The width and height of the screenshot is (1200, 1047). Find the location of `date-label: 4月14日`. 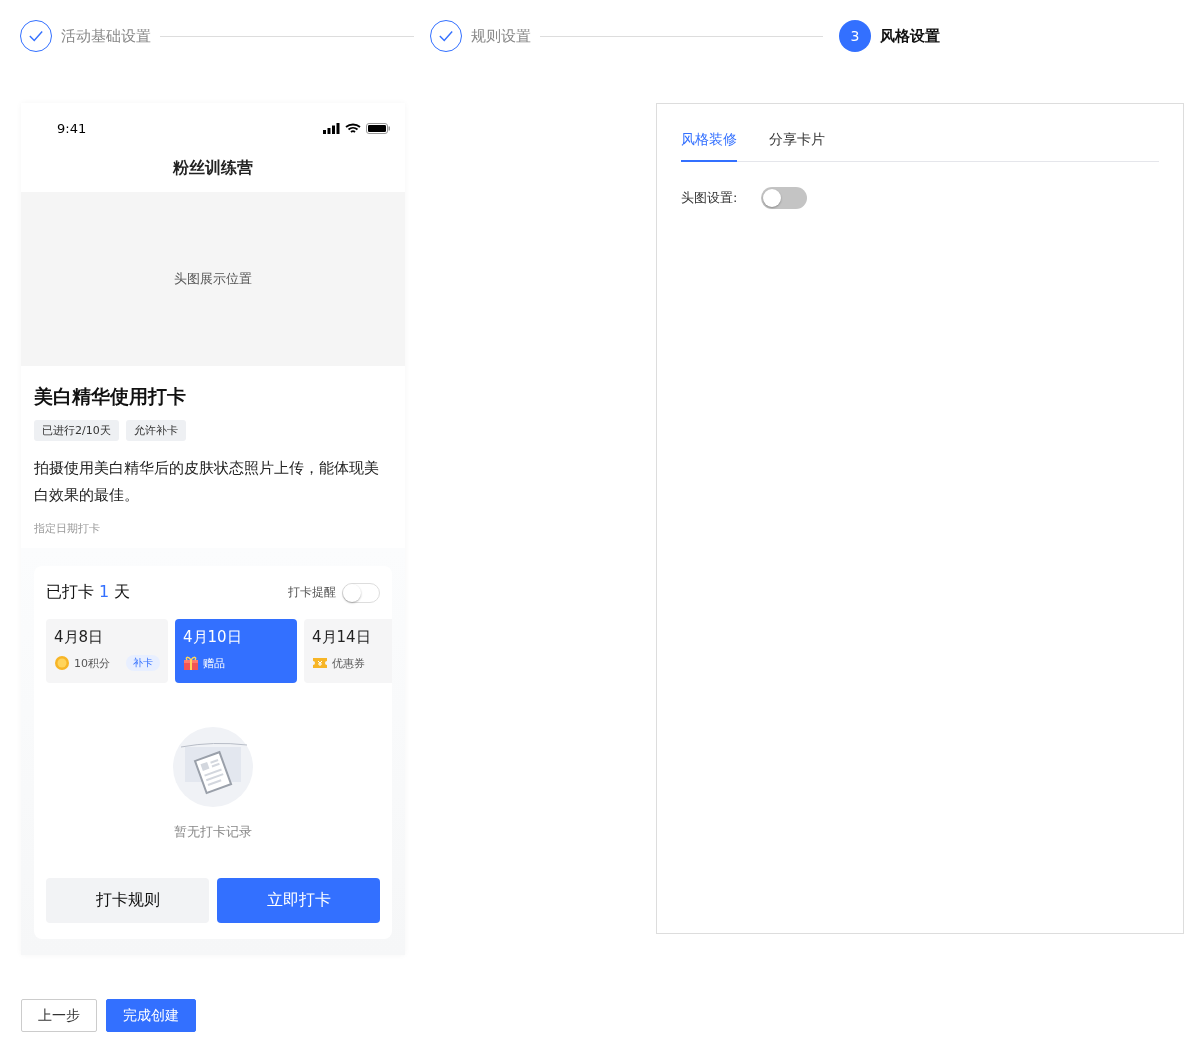

date-label: 4月14日 is located at coordinates (342, 637).